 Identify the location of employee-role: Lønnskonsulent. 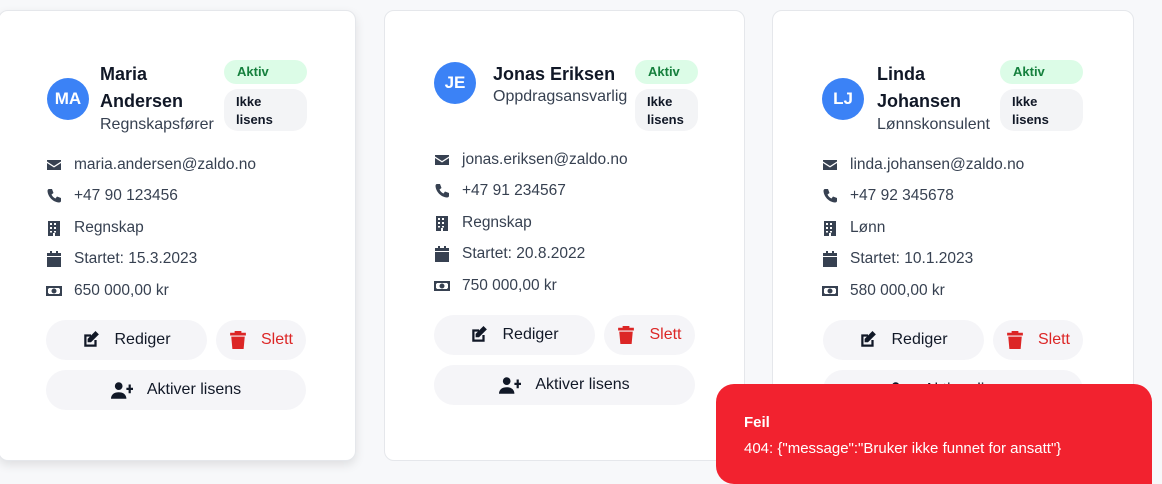
(933, 124).